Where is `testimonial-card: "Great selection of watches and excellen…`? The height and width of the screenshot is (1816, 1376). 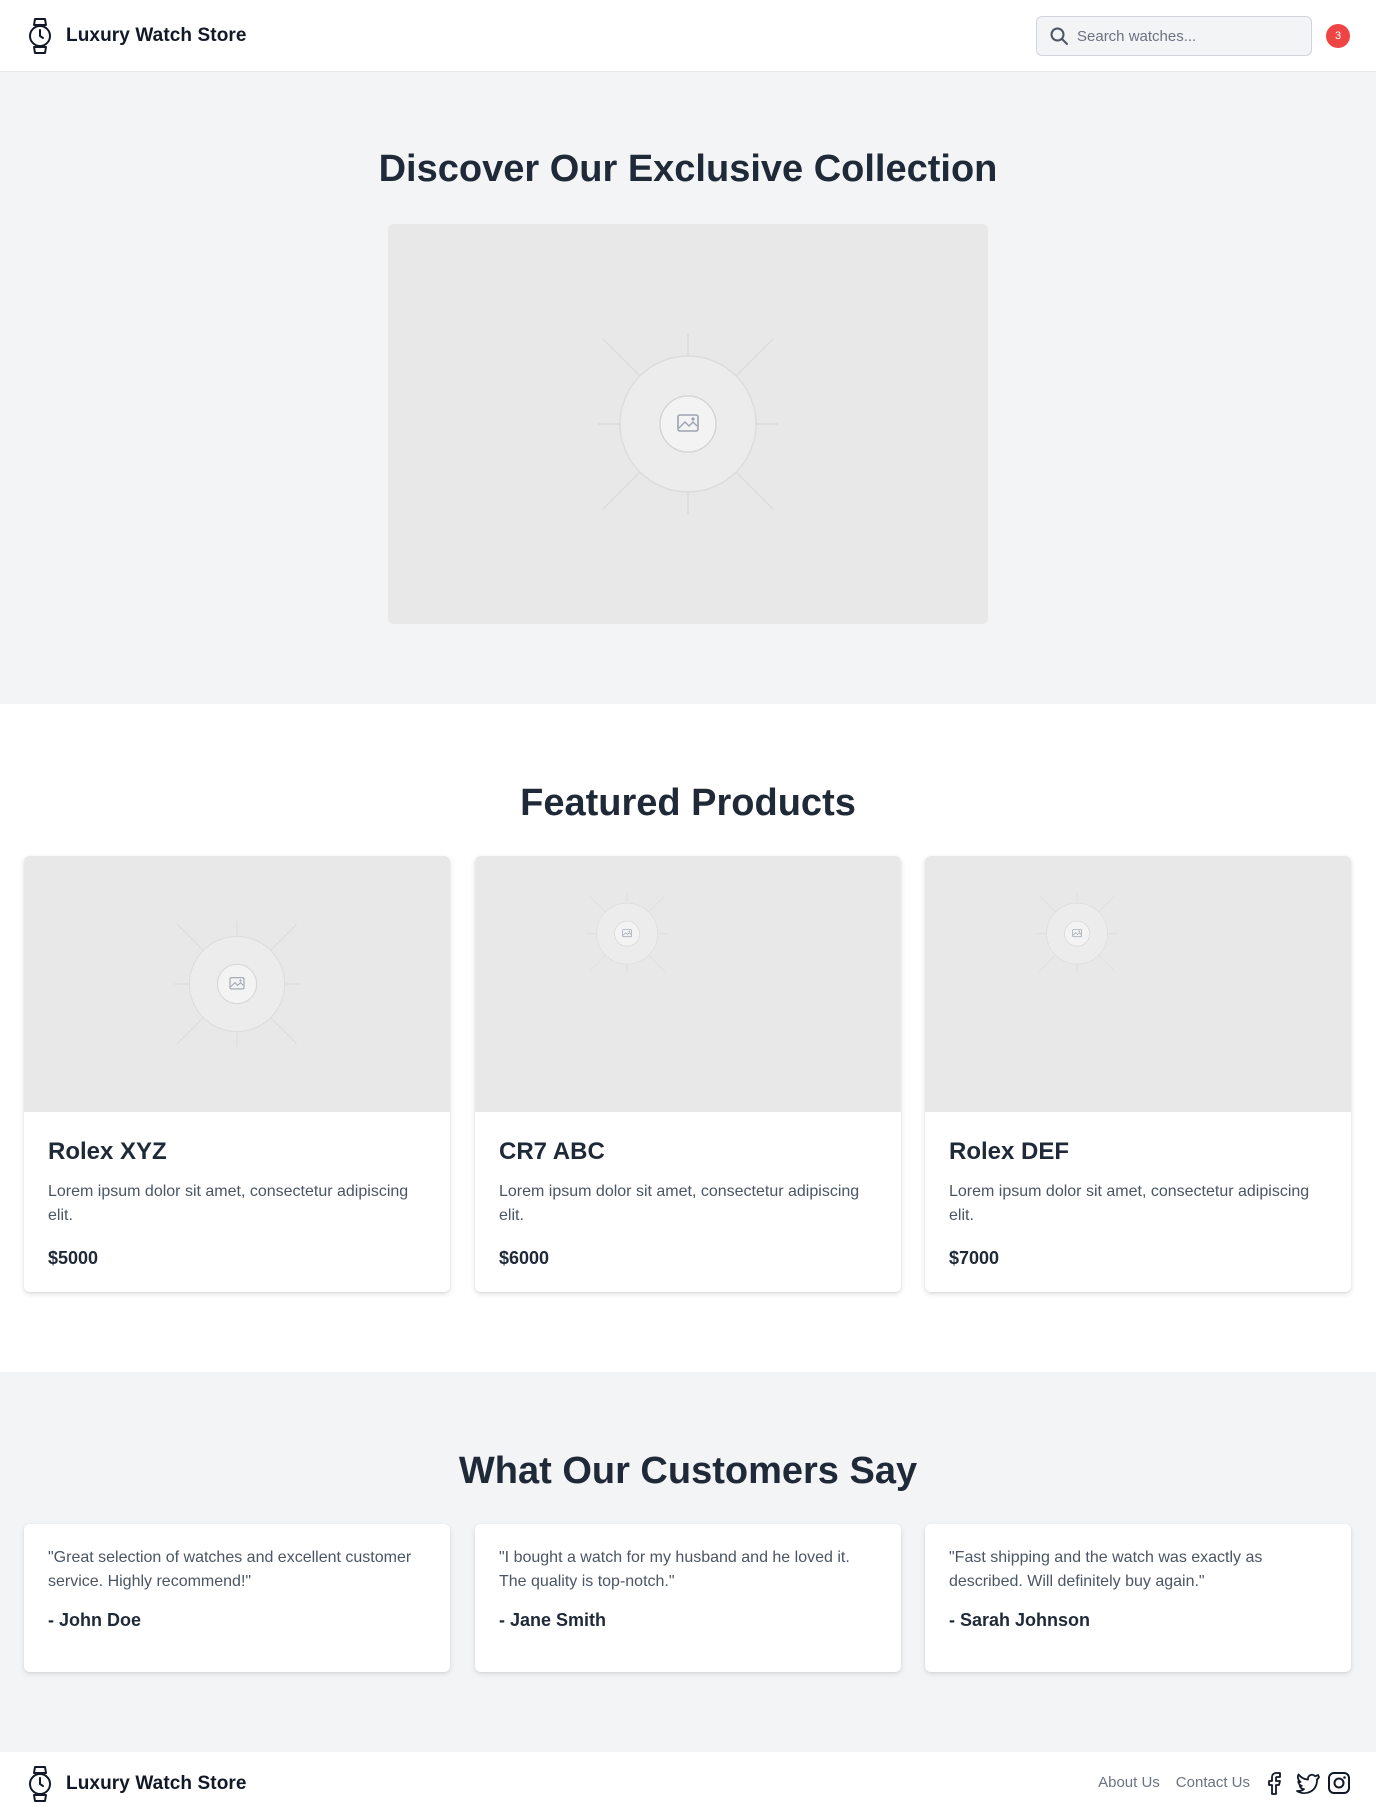 testimonial-card: "Great selection of watches and excellen… is located at coordinates (237, 1598).